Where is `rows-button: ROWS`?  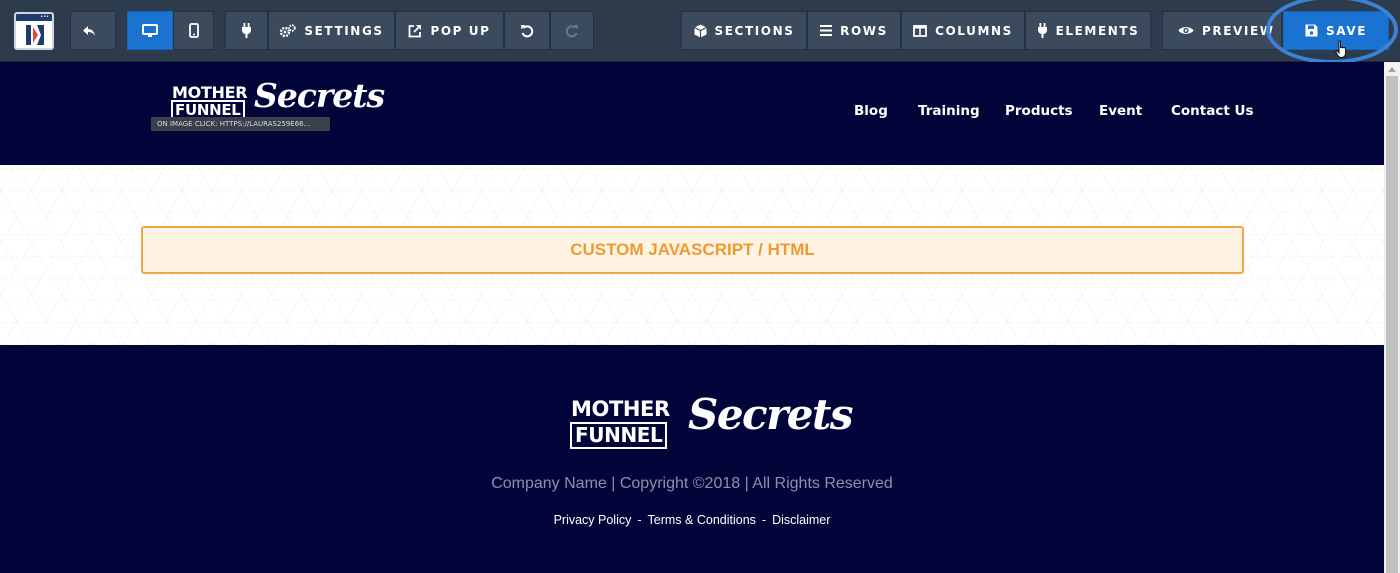
rows-button: ROWS is located at coordinates (854, 30).